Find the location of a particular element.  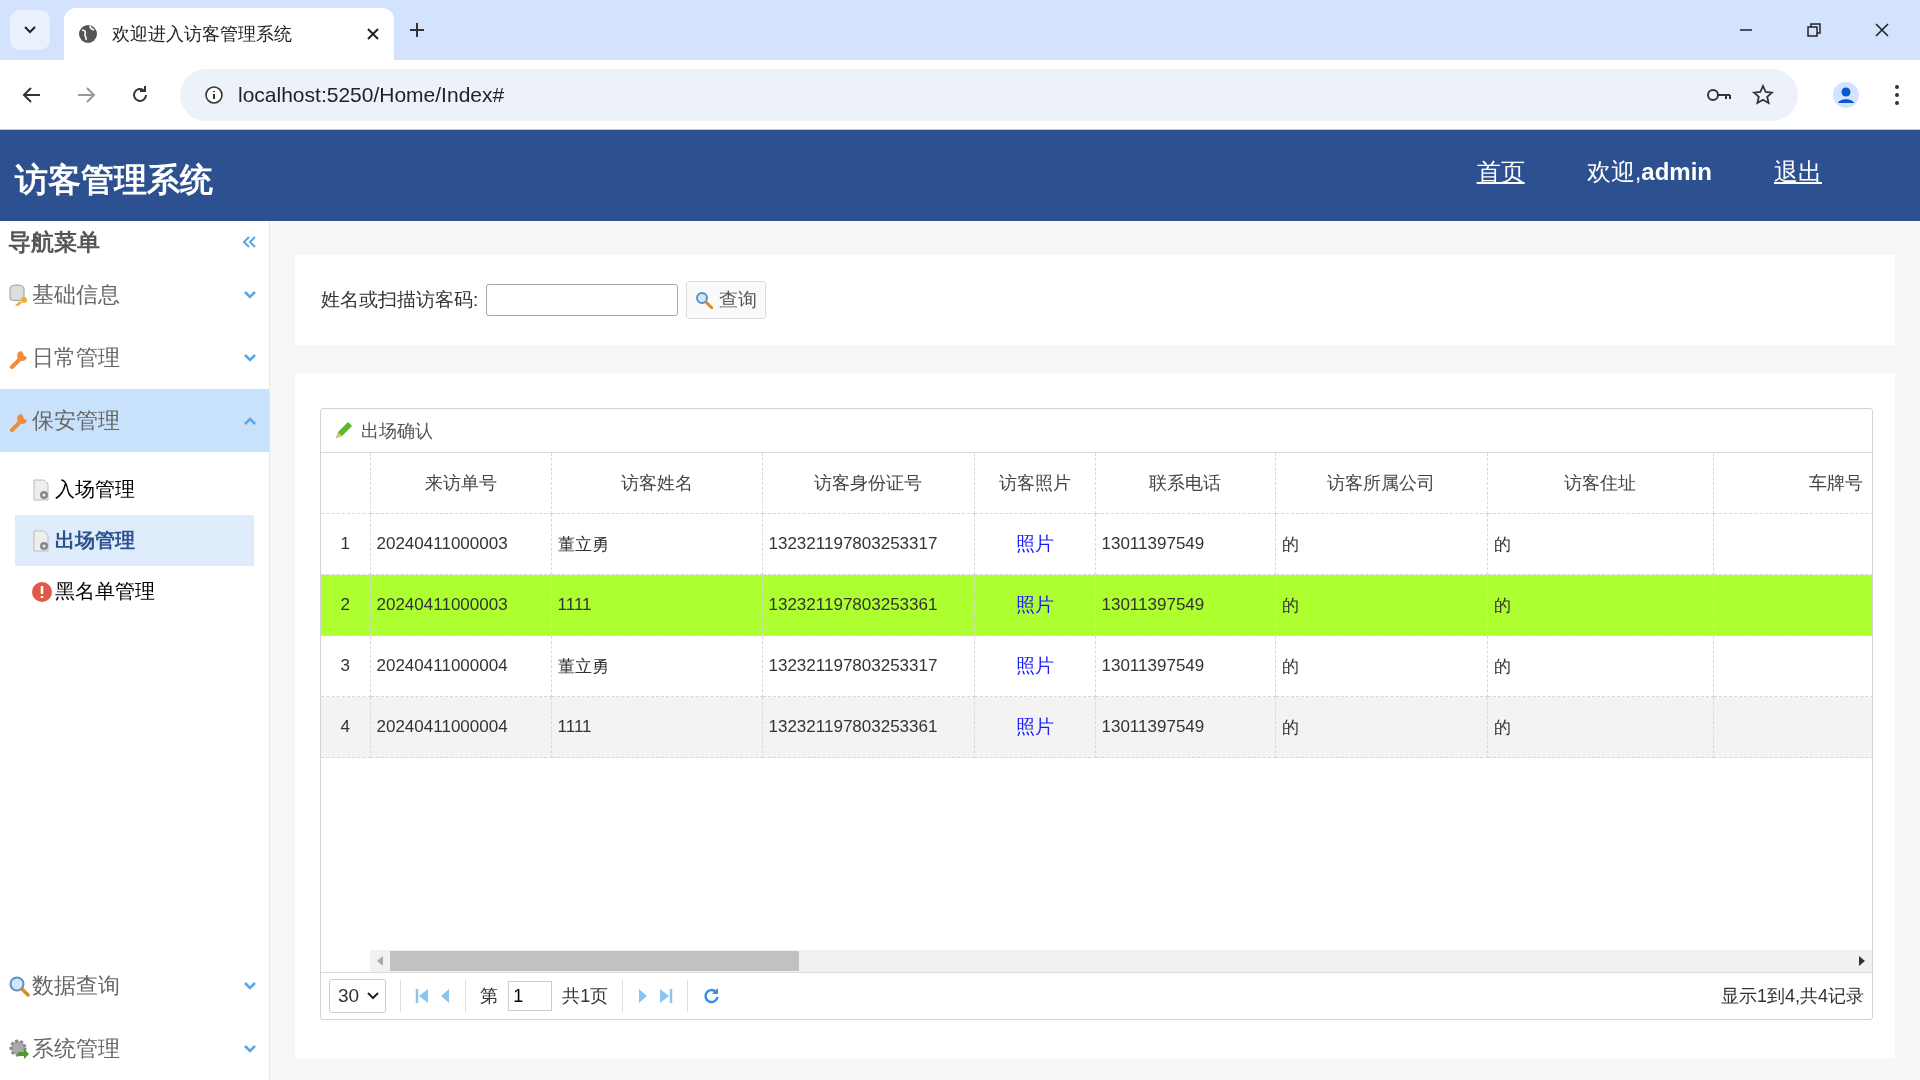

menu-item: 入场管理 is located at coordinates (134, 489).